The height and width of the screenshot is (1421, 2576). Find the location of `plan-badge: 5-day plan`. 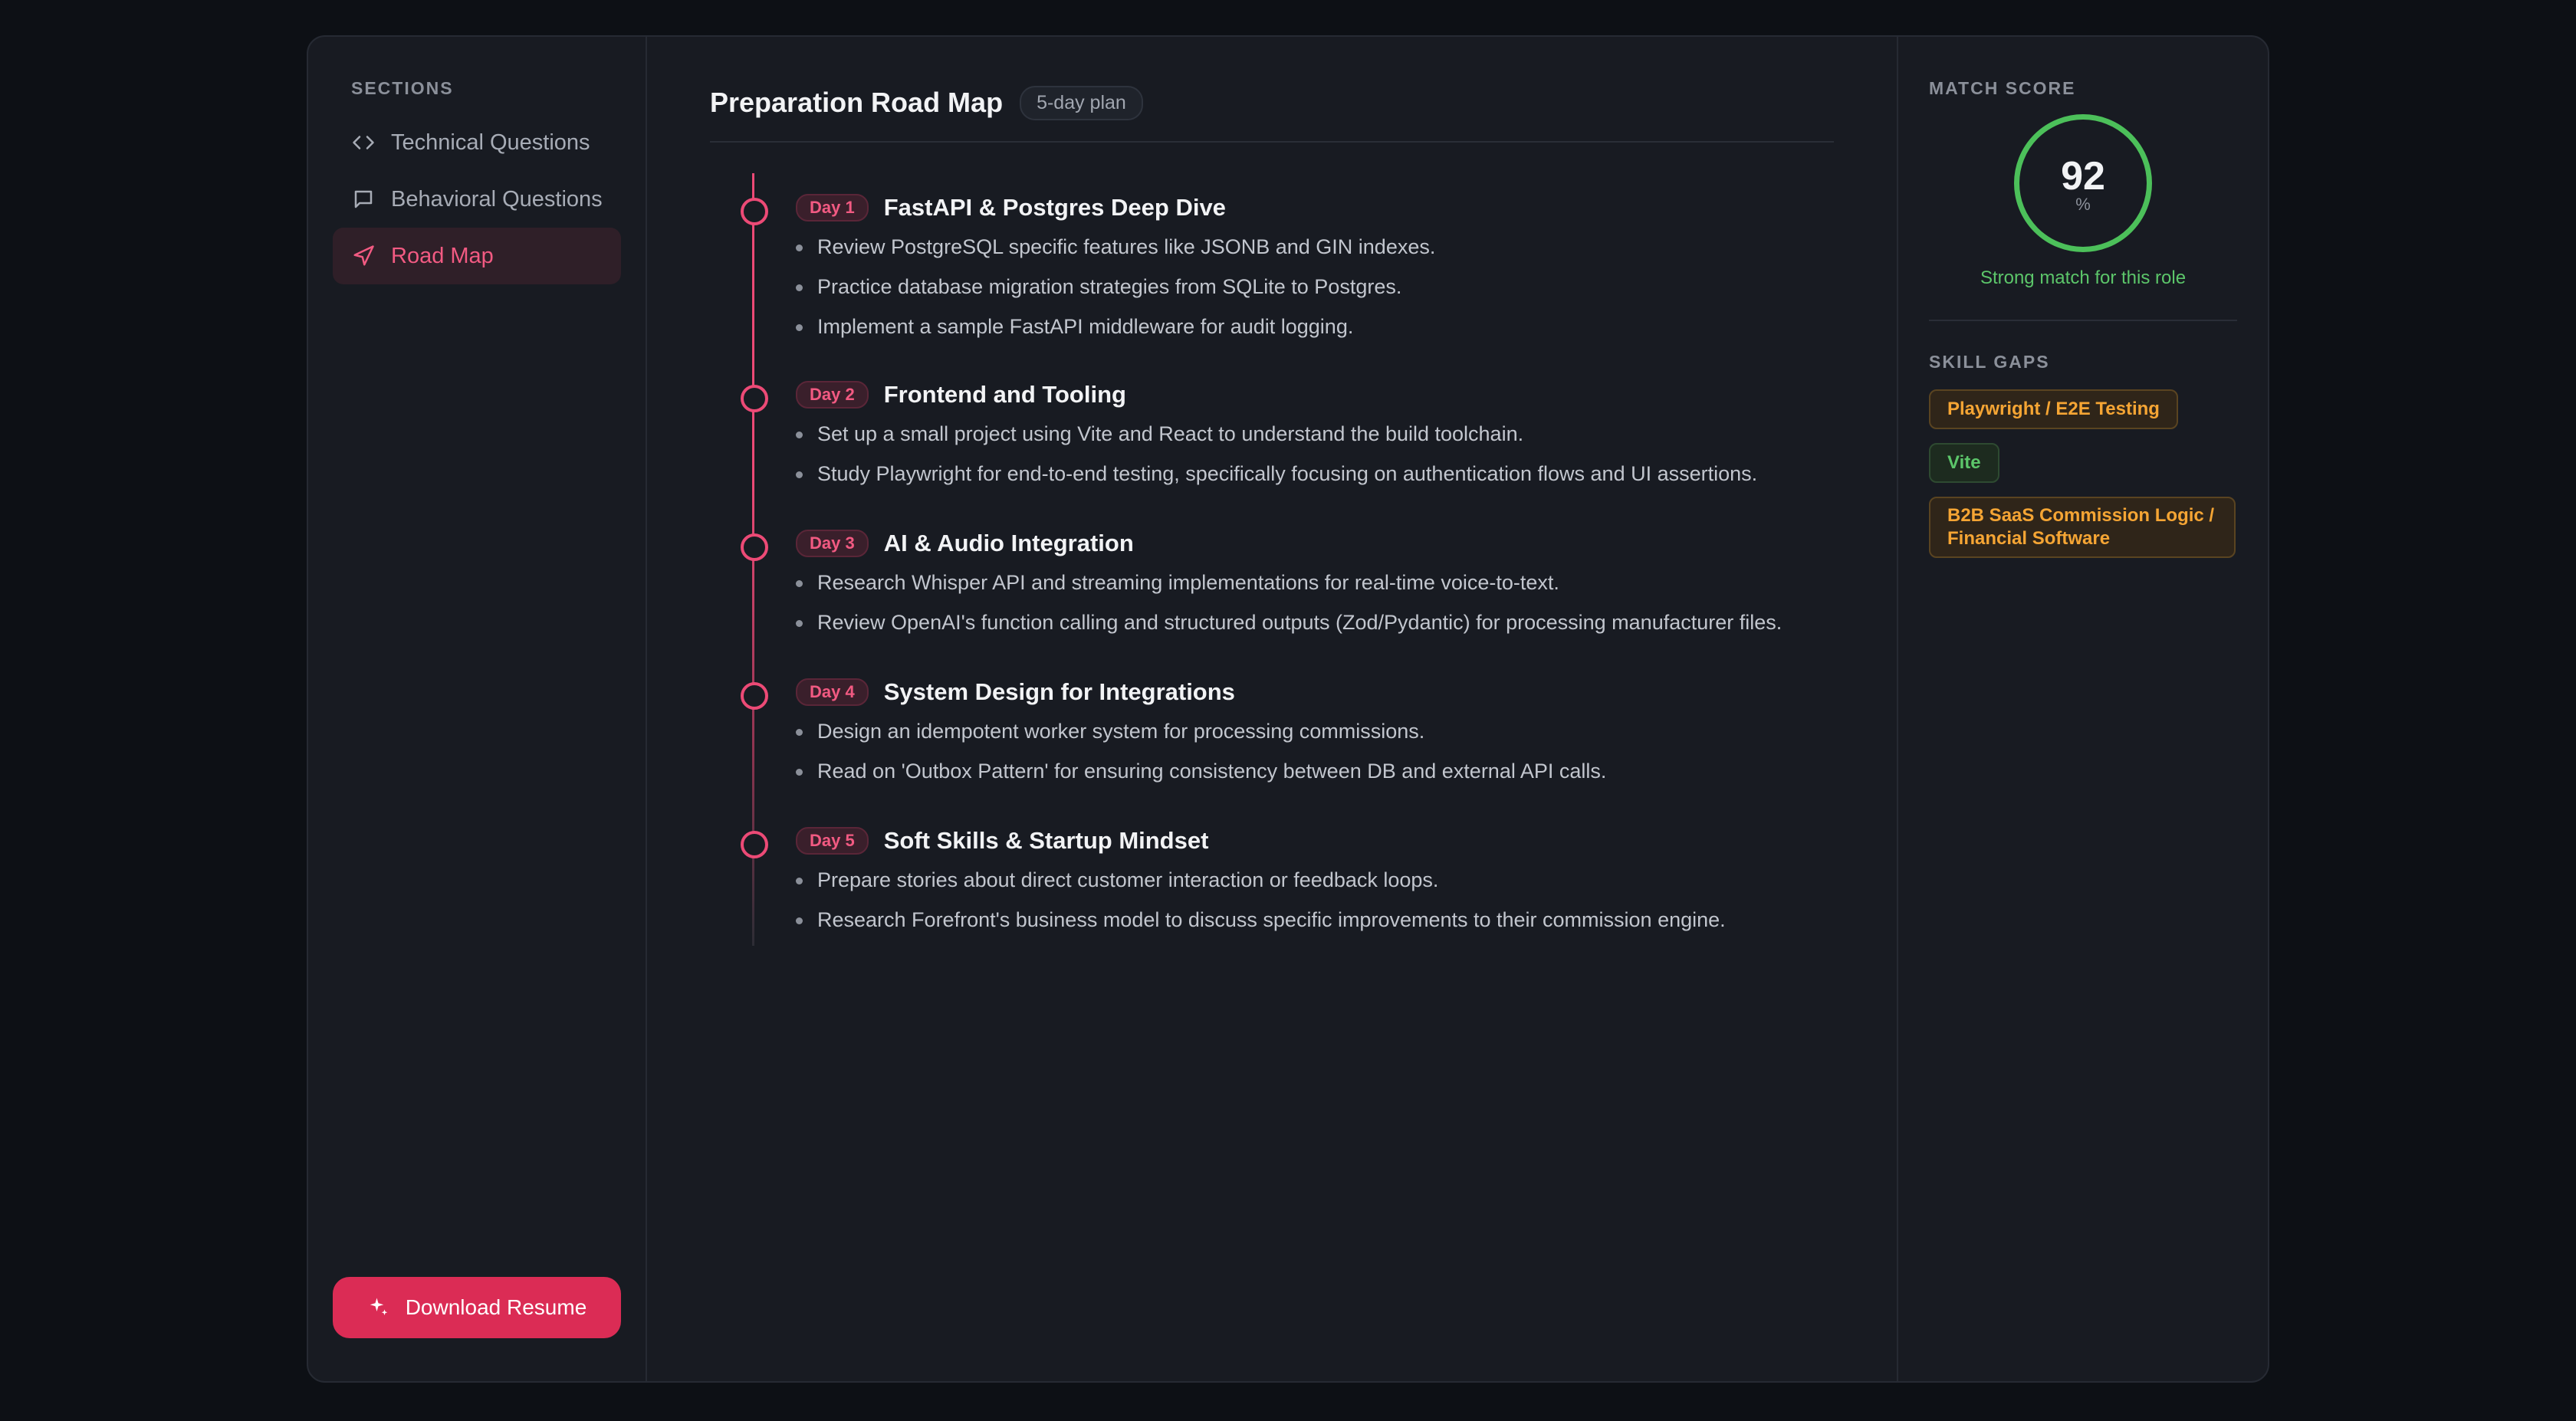

plan-badge: 5-day plan is located at coordinates (1081, 103).